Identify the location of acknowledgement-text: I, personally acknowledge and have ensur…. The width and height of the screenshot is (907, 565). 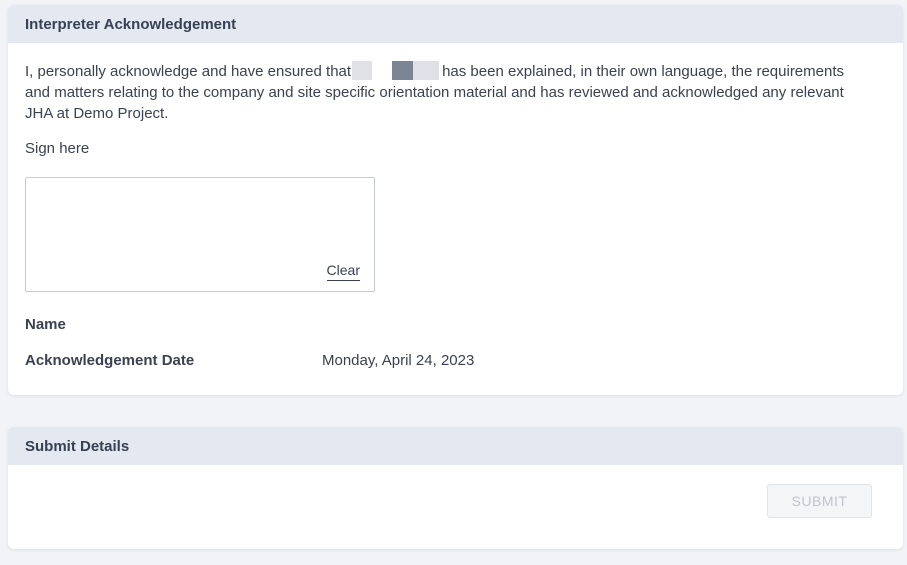
(435, 92).